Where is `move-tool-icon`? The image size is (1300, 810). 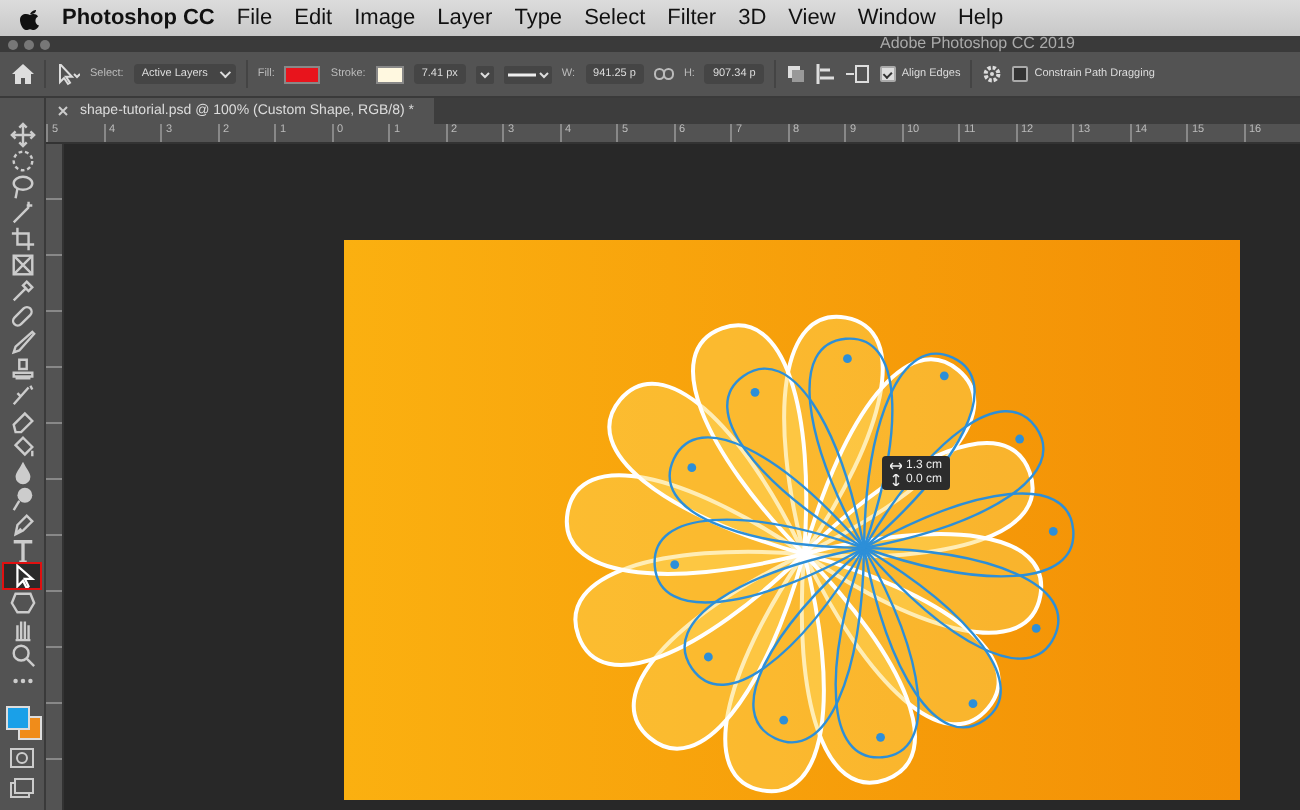 move-tool-icon is located at coordinates (22, 134).